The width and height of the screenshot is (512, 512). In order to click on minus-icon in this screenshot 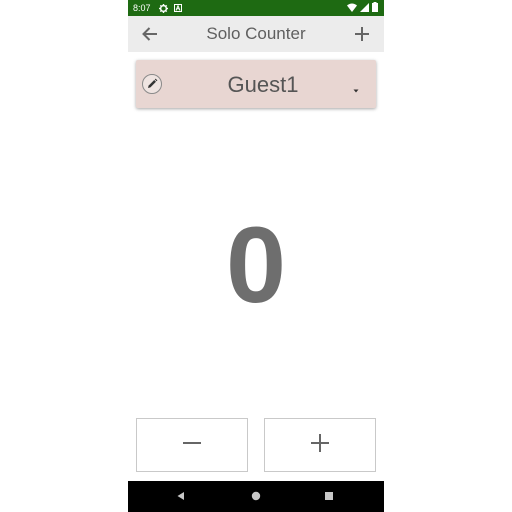, I will do `click(192, 445)`.